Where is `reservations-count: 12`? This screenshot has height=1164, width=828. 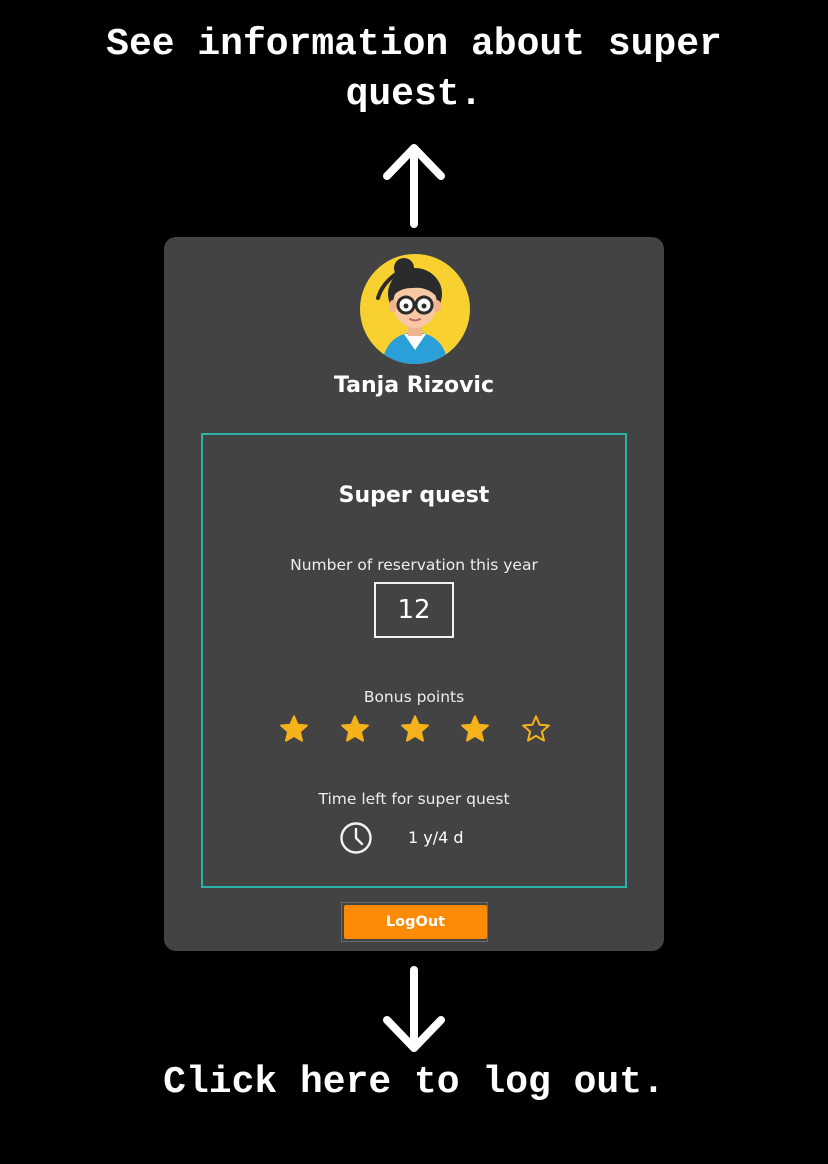
reservations-count: 12 is located at coordinates (414, 610).